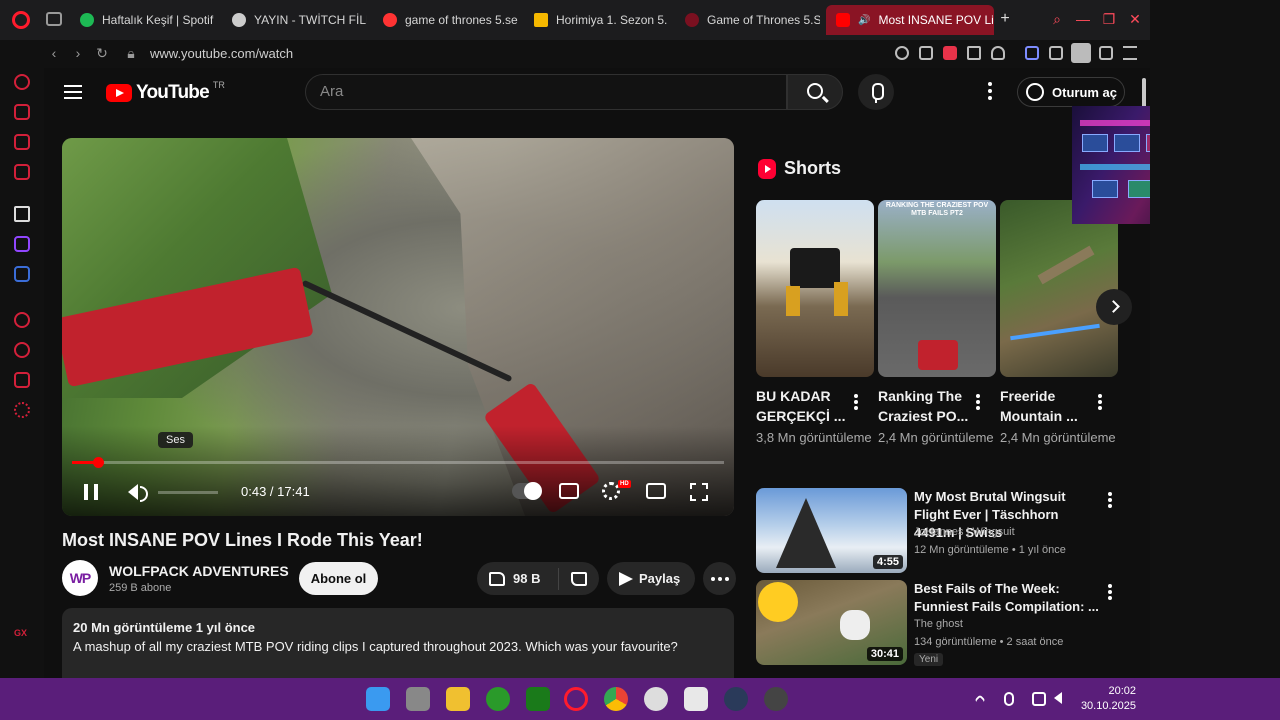 The width and height of the screenshot is (1280, 720). I want to click on tab-spotify: Haftalık Keşif | Spotif, so click(142, 20).